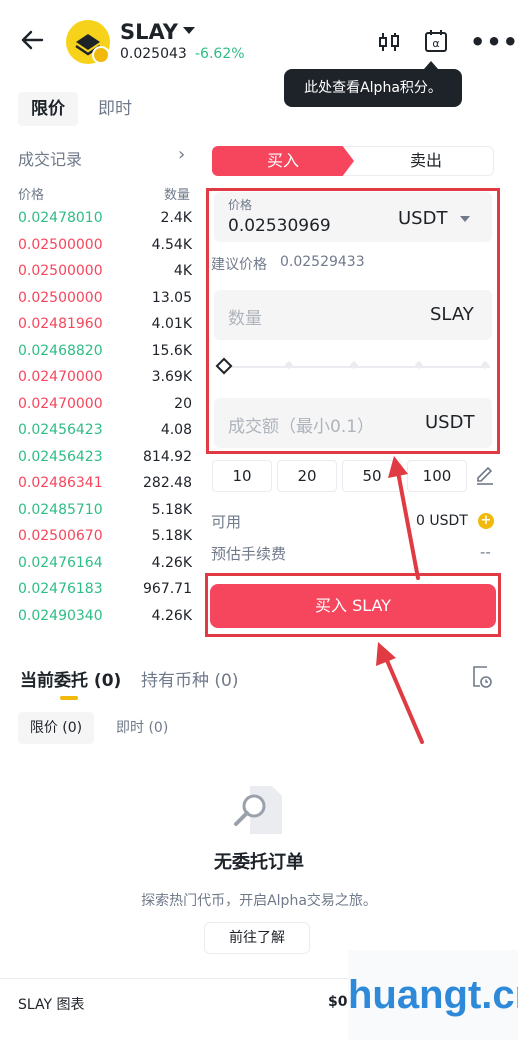  I want to click on annotation-box-button, so click(353, 605).